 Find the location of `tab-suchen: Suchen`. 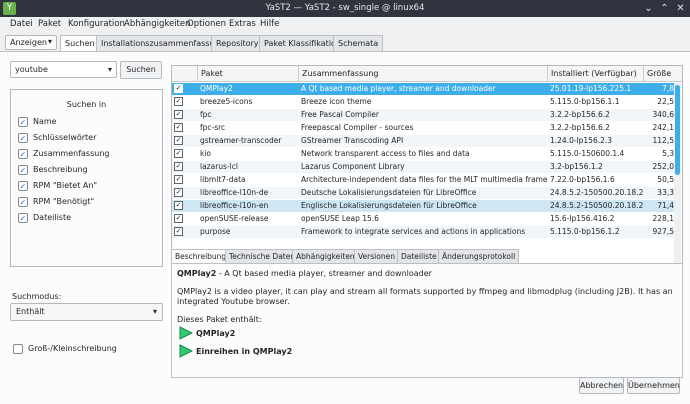

tab-suchen: Suchen is located at coordinates (80, 43).